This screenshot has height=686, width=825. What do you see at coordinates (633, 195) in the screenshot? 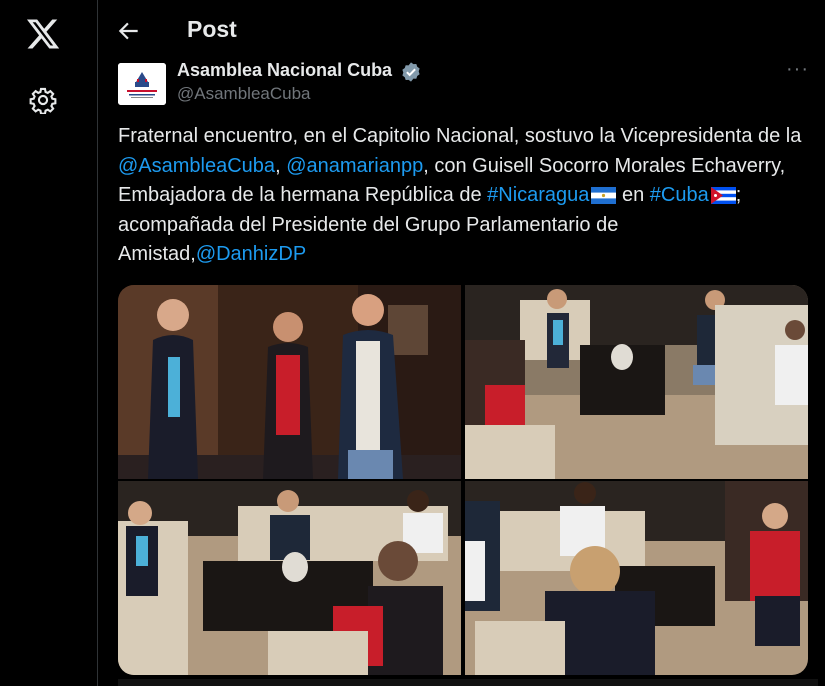
I see `tweet-text-segment: en` at bounding box center [633, 195].